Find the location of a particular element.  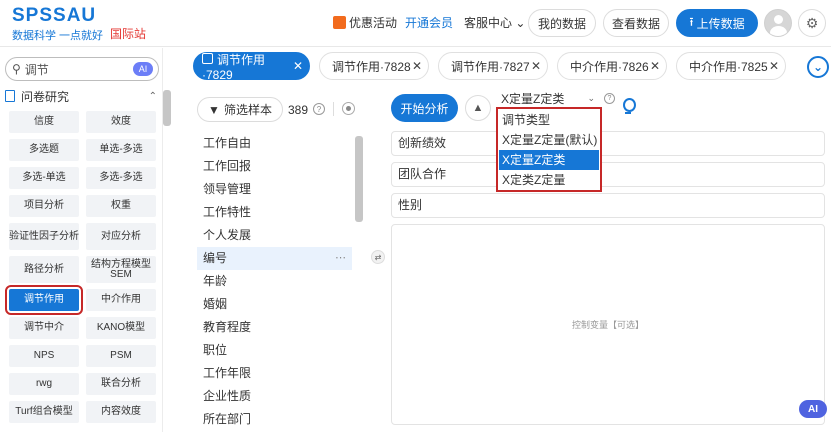

tab-label: 调节作用·7828 is located at coordinates (371, 66).